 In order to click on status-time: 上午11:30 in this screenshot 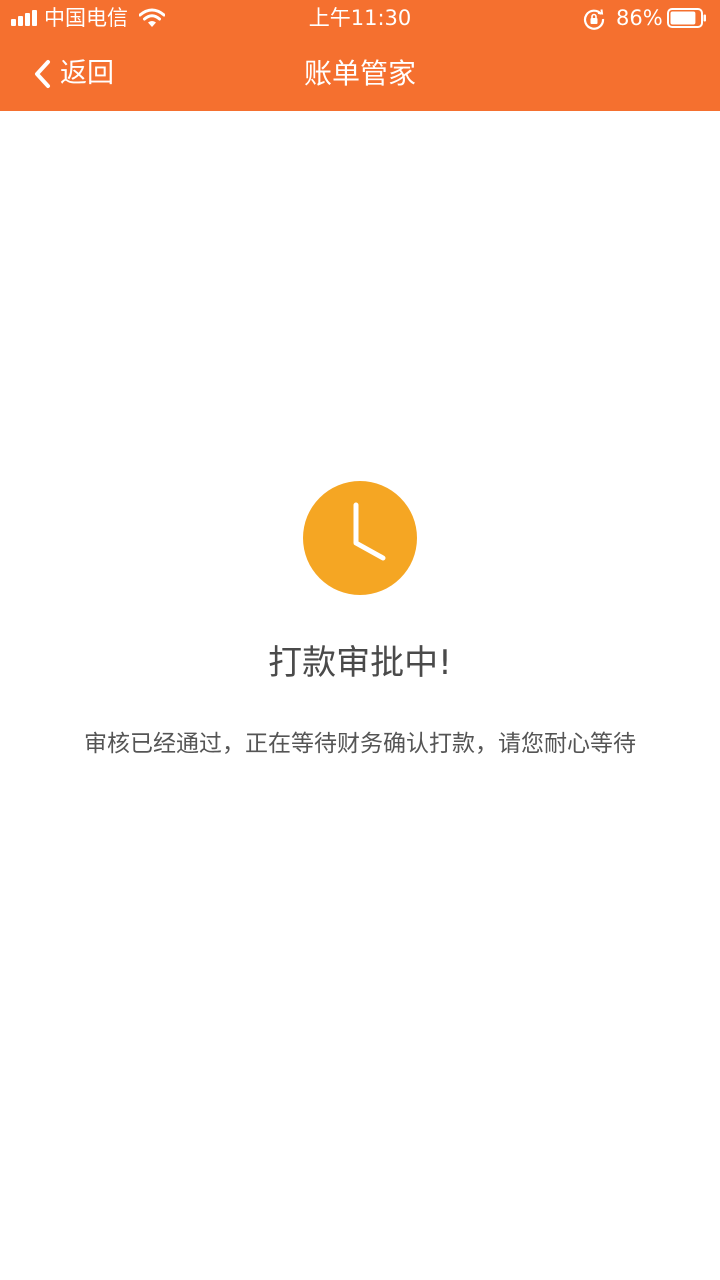, I will do `click(360, 18)`.